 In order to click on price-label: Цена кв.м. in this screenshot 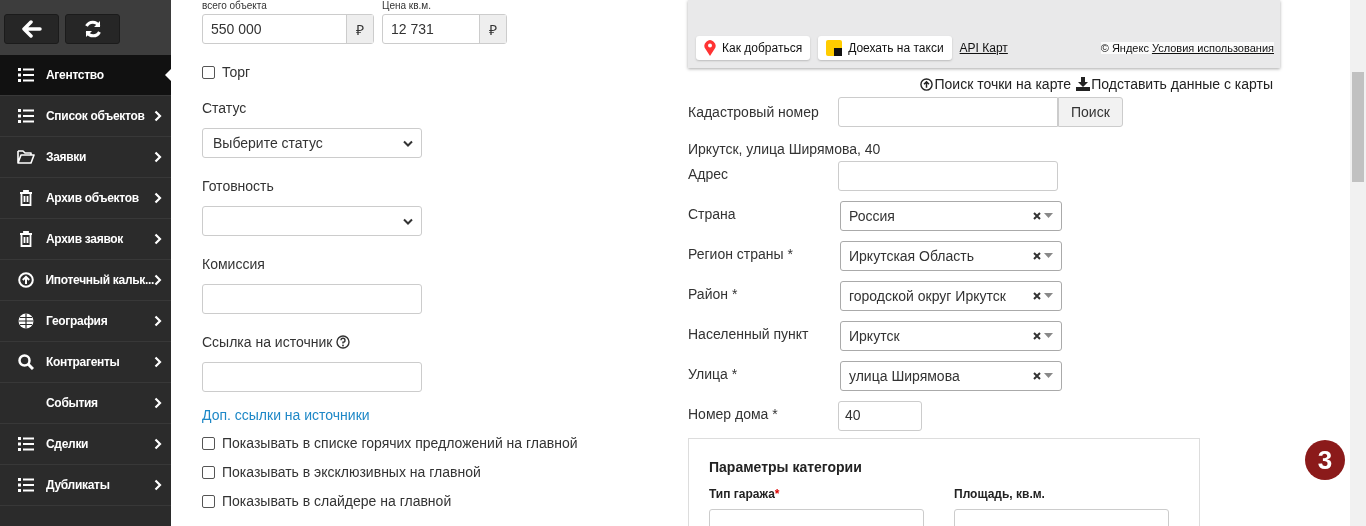, I will do `click(407, 6)`.